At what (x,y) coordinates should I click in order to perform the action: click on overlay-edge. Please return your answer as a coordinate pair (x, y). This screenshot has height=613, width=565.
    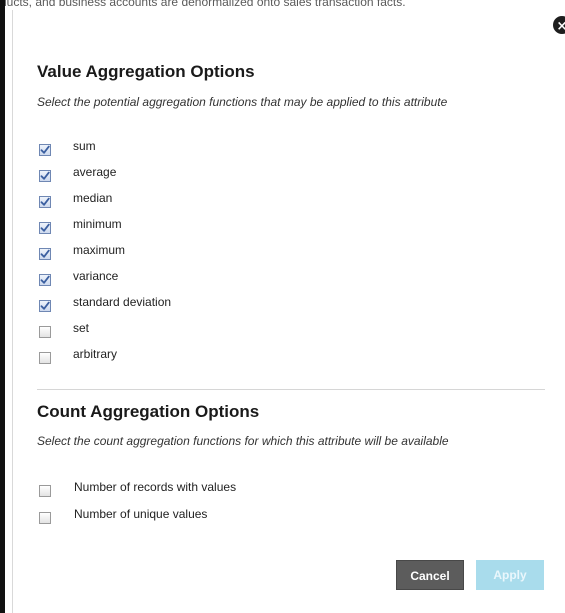
    Looking at the image, I should click on (2, 306).